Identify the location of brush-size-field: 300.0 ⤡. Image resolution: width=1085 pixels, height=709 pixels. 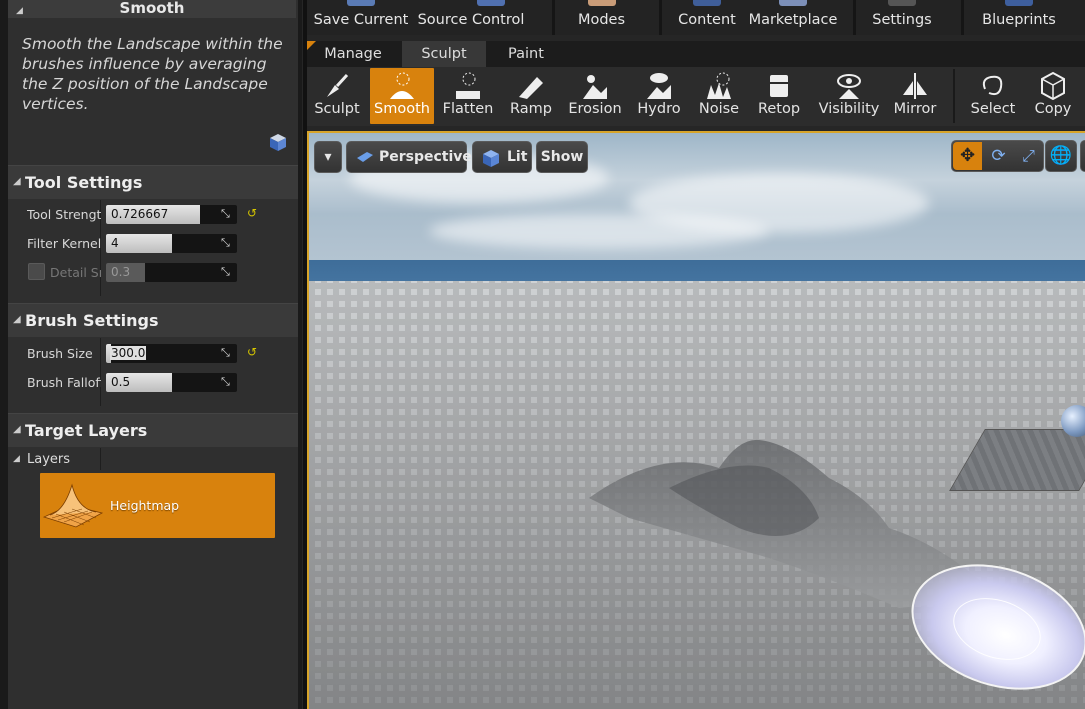
(171, 353).